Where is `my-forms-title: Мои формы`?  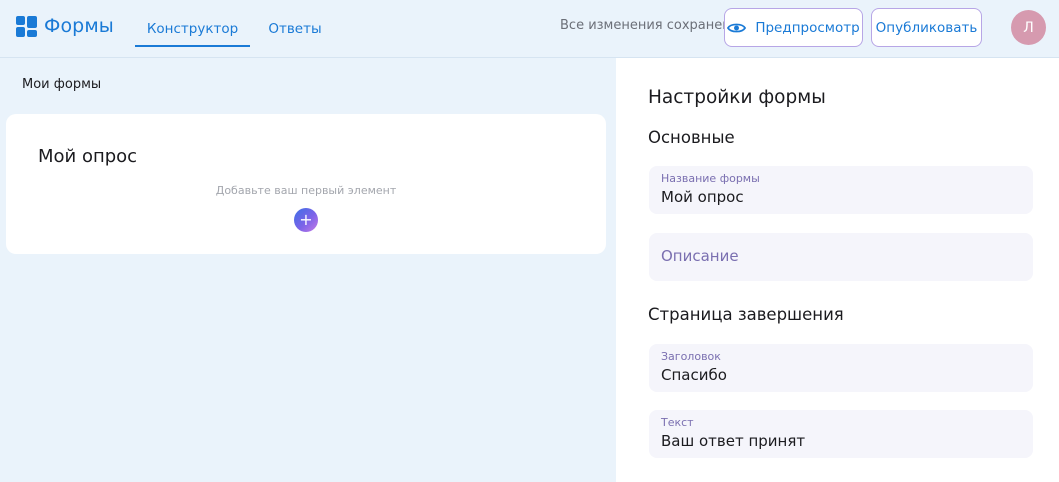
my-forms-title: Мои формы is located at coordinates (62, 84).